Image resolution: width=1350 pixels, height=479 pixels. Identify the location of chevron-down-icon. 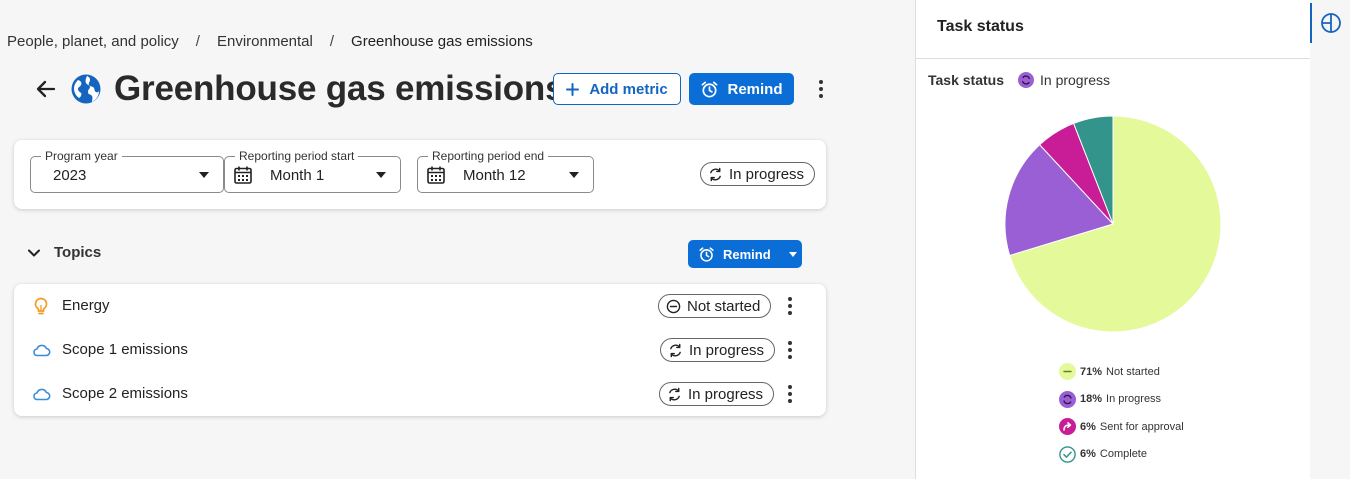
(34, 252).